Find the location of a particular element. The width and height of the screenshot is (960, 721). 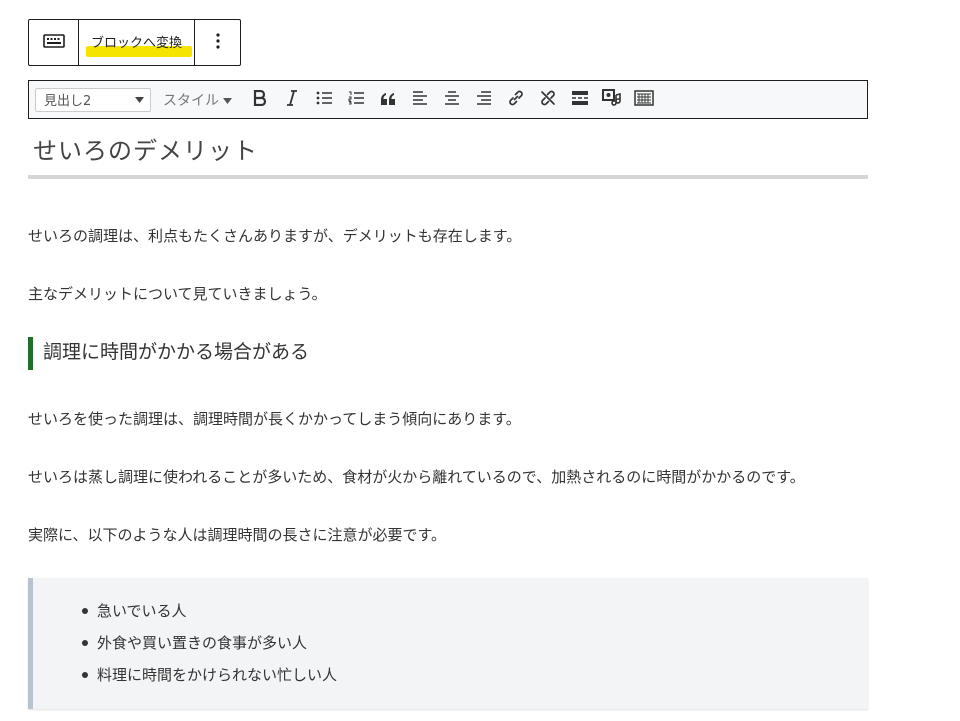

sub-heading: 調理に時間がかかる場合がある is located at coordinates (168, 353).